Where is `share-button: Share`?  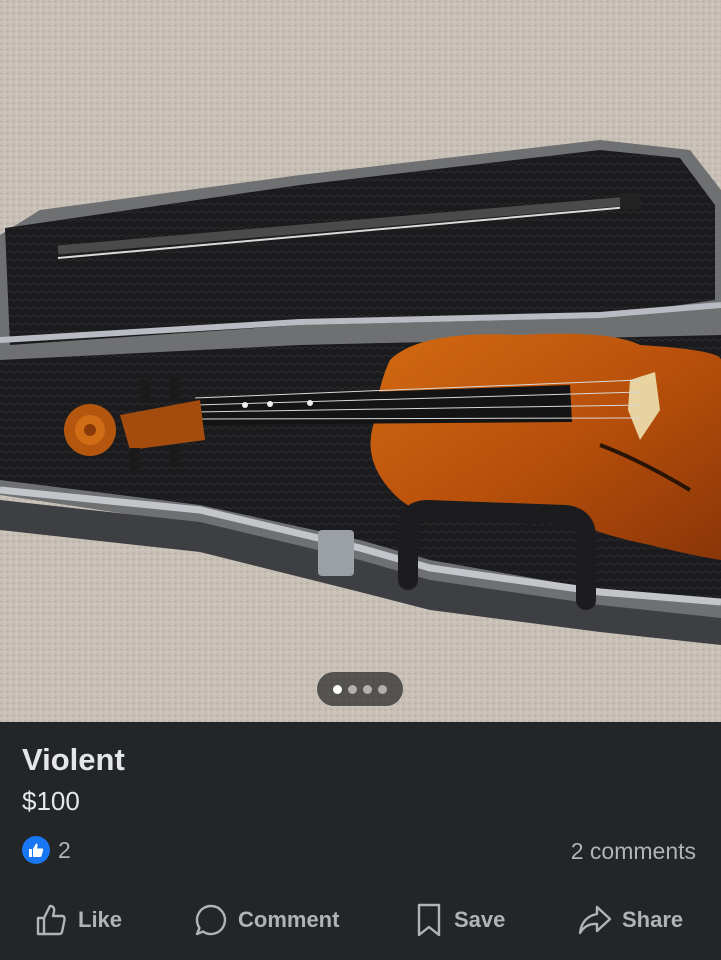
share-button: Share is located at coordinates (630, 920).